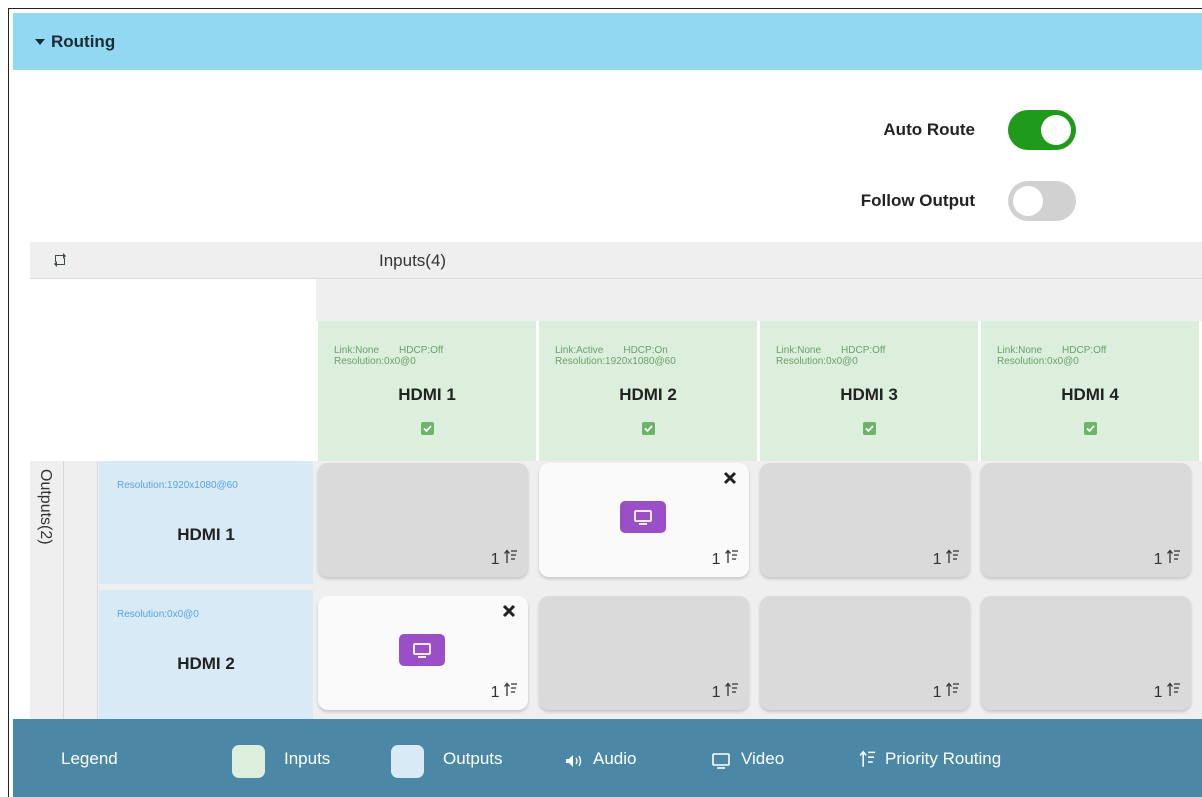  What do you see at coordinates (929, 129) in the screenshot?
I see `auto-route-label: Auto Route` at bounding box center [929, 129].